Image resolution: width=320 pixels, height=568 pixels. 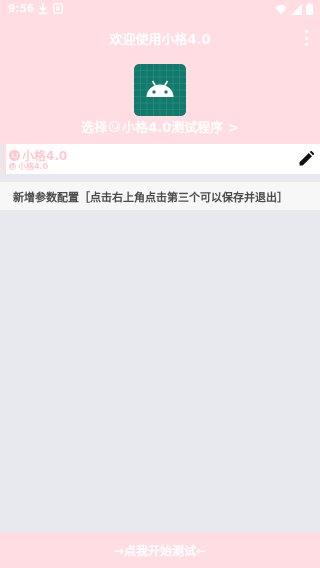 I want to click on config-sub-logo-icon, so click(x=12, y=166).